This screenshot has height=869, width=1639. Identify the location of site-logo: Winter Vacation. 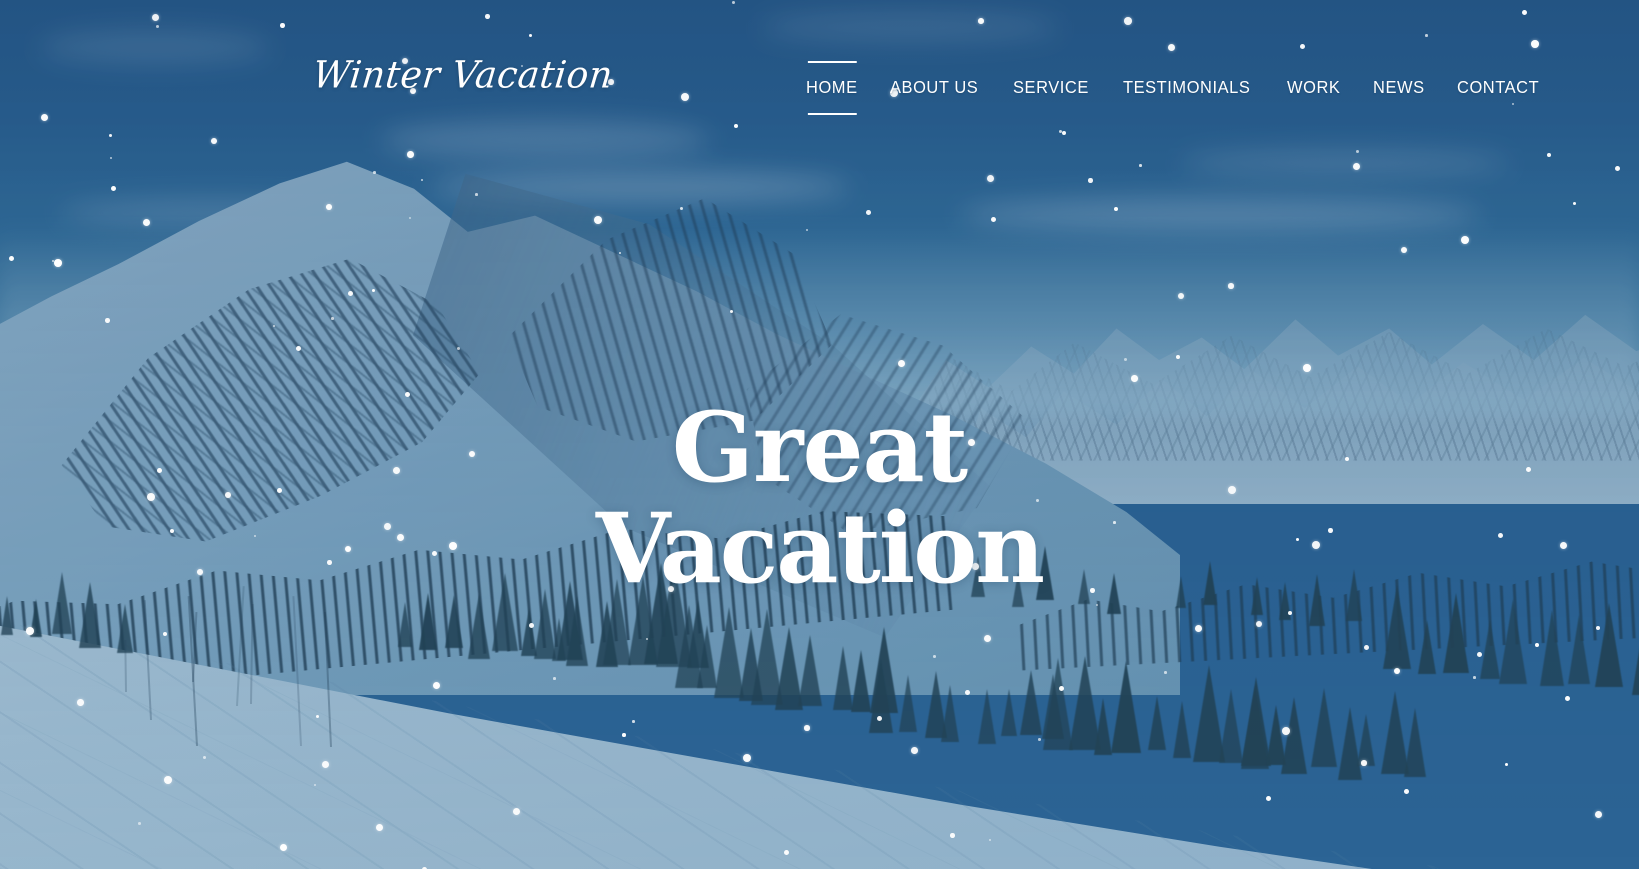
(463, 75).